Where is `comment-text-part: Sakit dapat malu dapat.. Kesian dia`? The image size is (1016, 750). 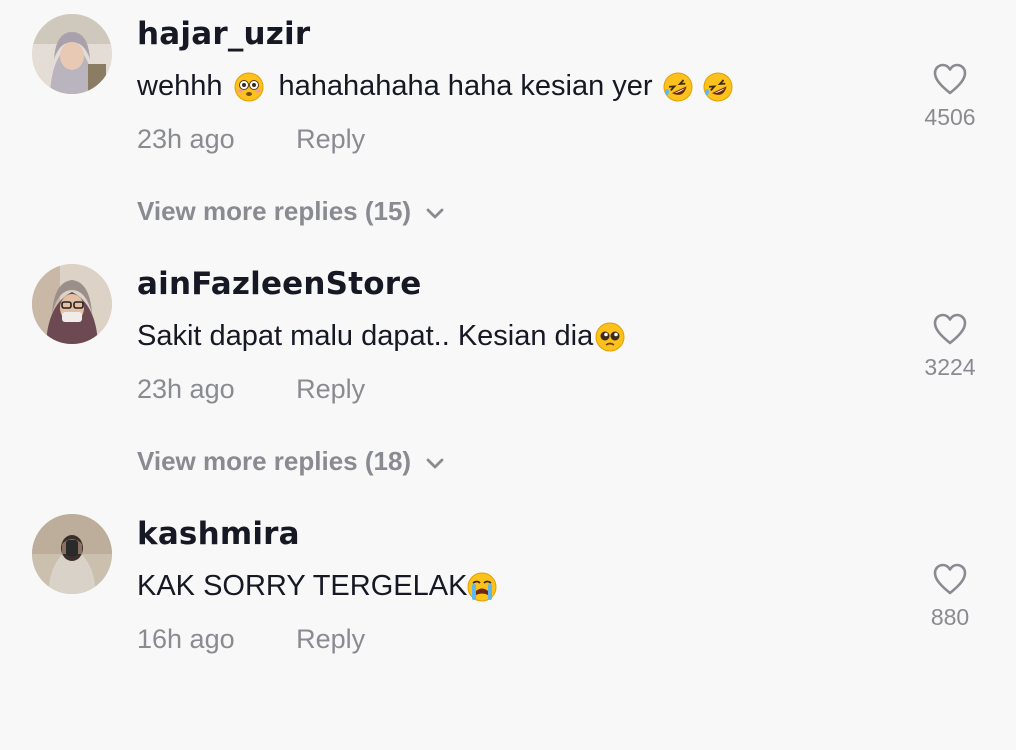
comment-text-part: Sakit dapat malu dapat.. Kesian dia is located at coordinates (365, 336).